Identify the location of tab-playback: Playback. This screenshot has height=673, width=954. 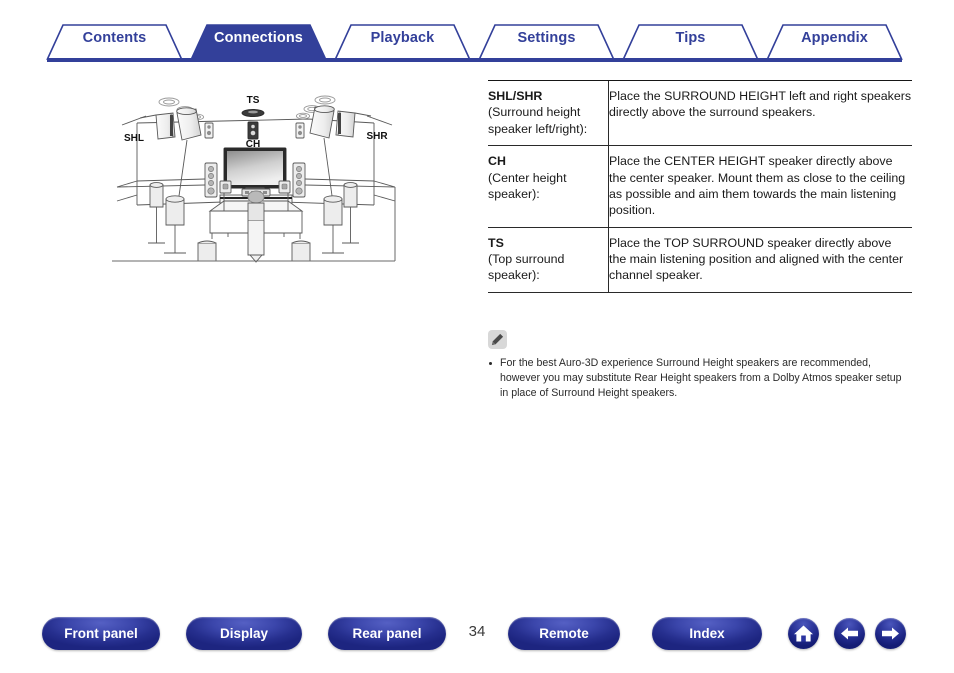
(402, 38).